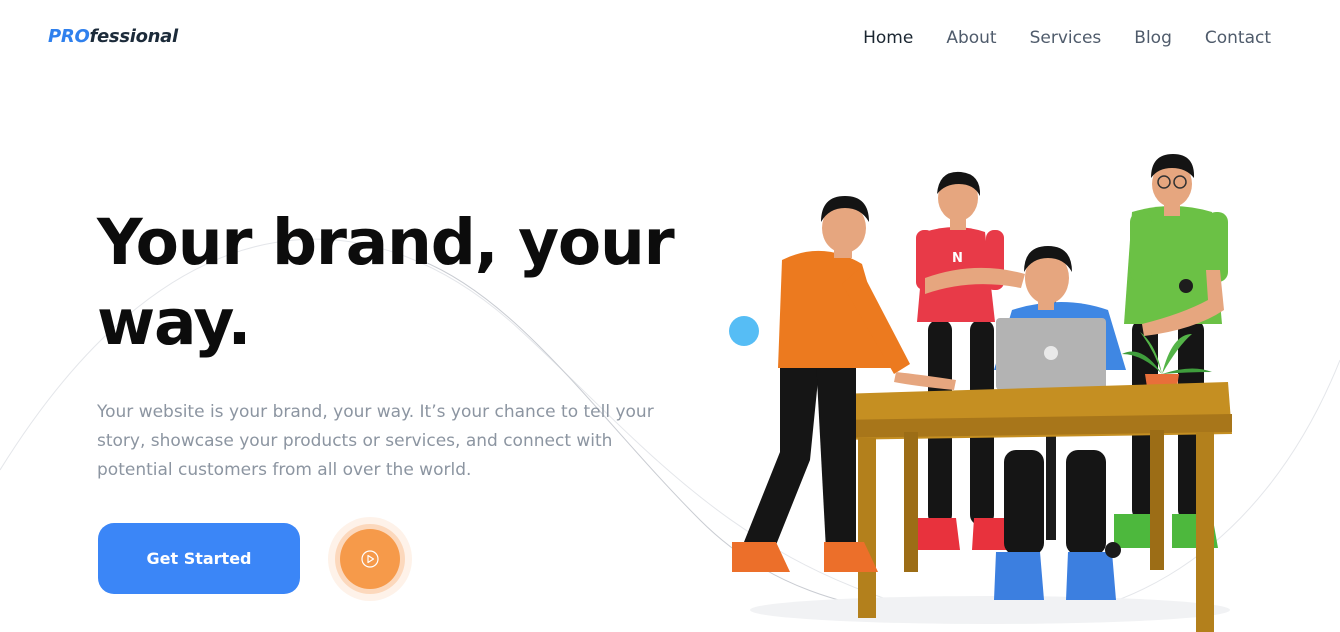 The image size is (1340, 632). I want to click on brand-logo-rest: fessional, so click(133, 36).